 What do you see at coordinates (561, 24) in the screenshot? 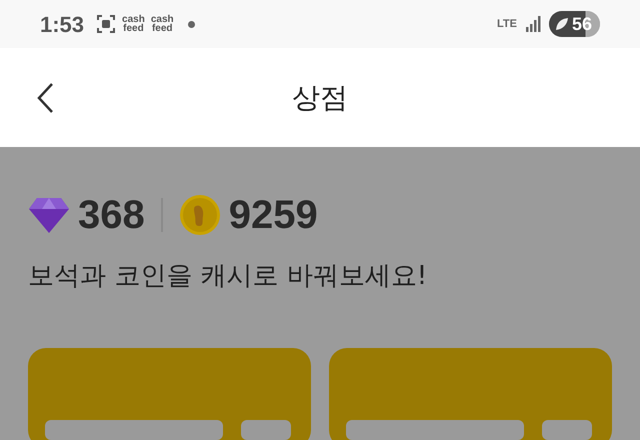
I see `leaf-icon` at bounding box center [561, 24].